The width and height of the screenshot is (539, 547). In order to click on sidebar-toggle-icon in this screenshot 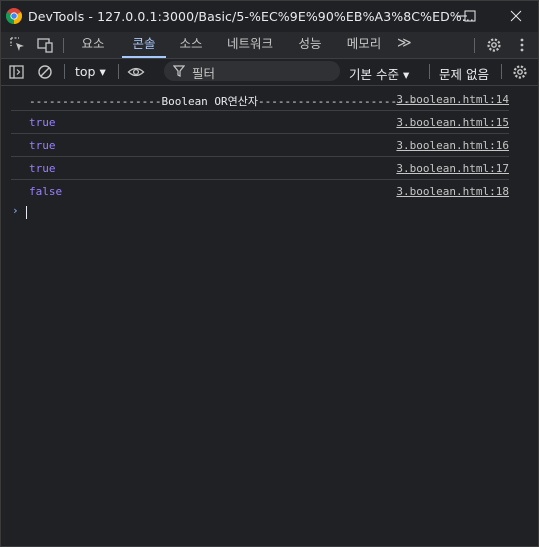, I will do `click(17, 72)`.